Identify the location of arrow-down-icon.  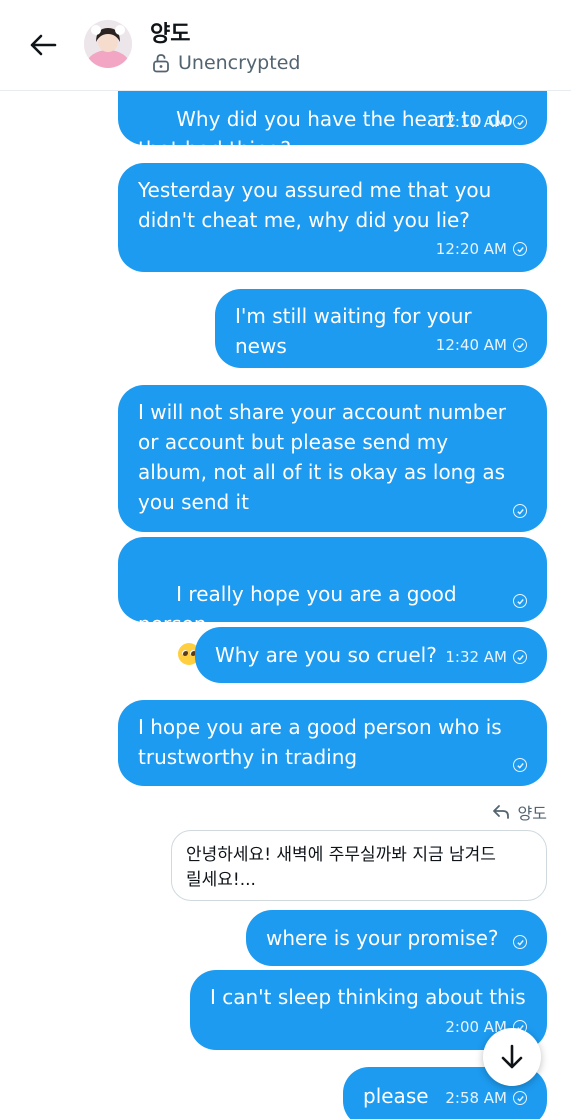
(512, 1056).